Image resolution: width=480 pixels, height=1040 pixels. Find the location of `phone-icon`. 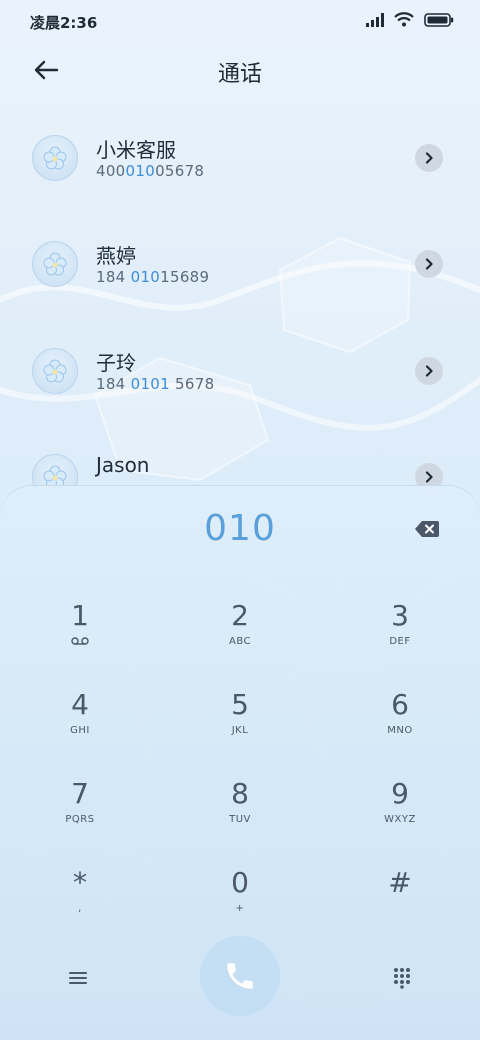

phone-icon is located at coordinates (240, 976).